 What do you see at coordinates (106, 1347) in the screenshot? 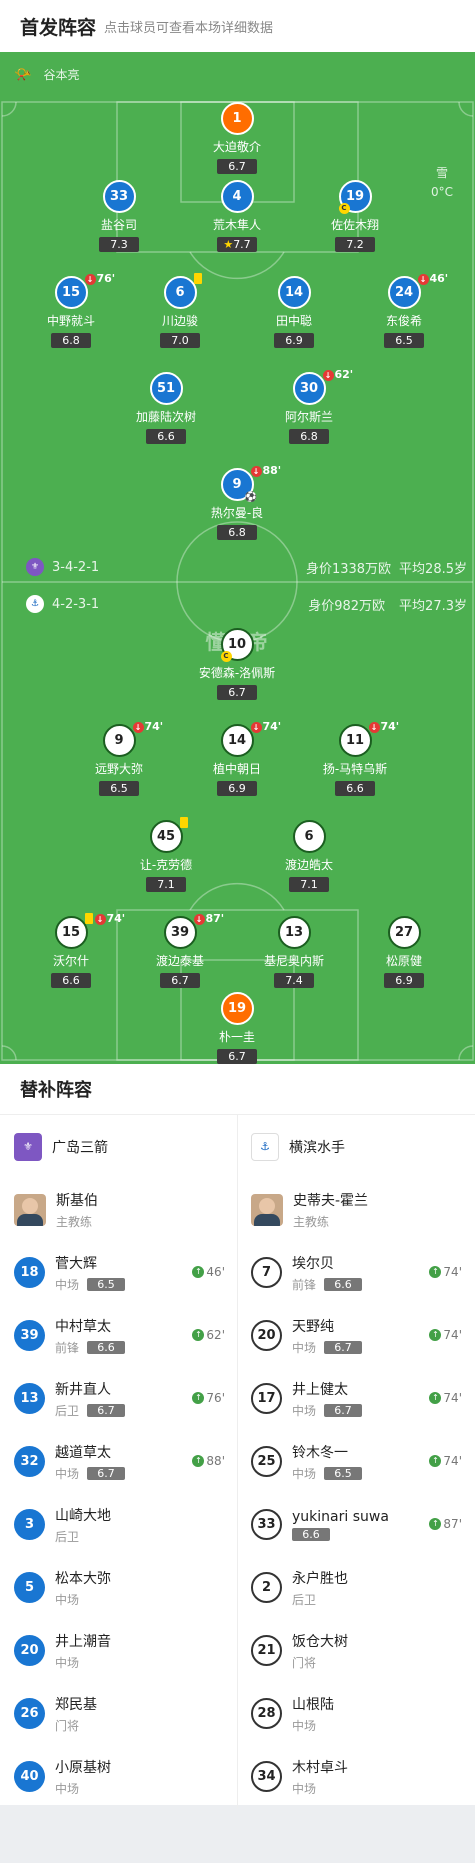
I see `sub-rating: 6.6` at bounding box center [106, 1347].